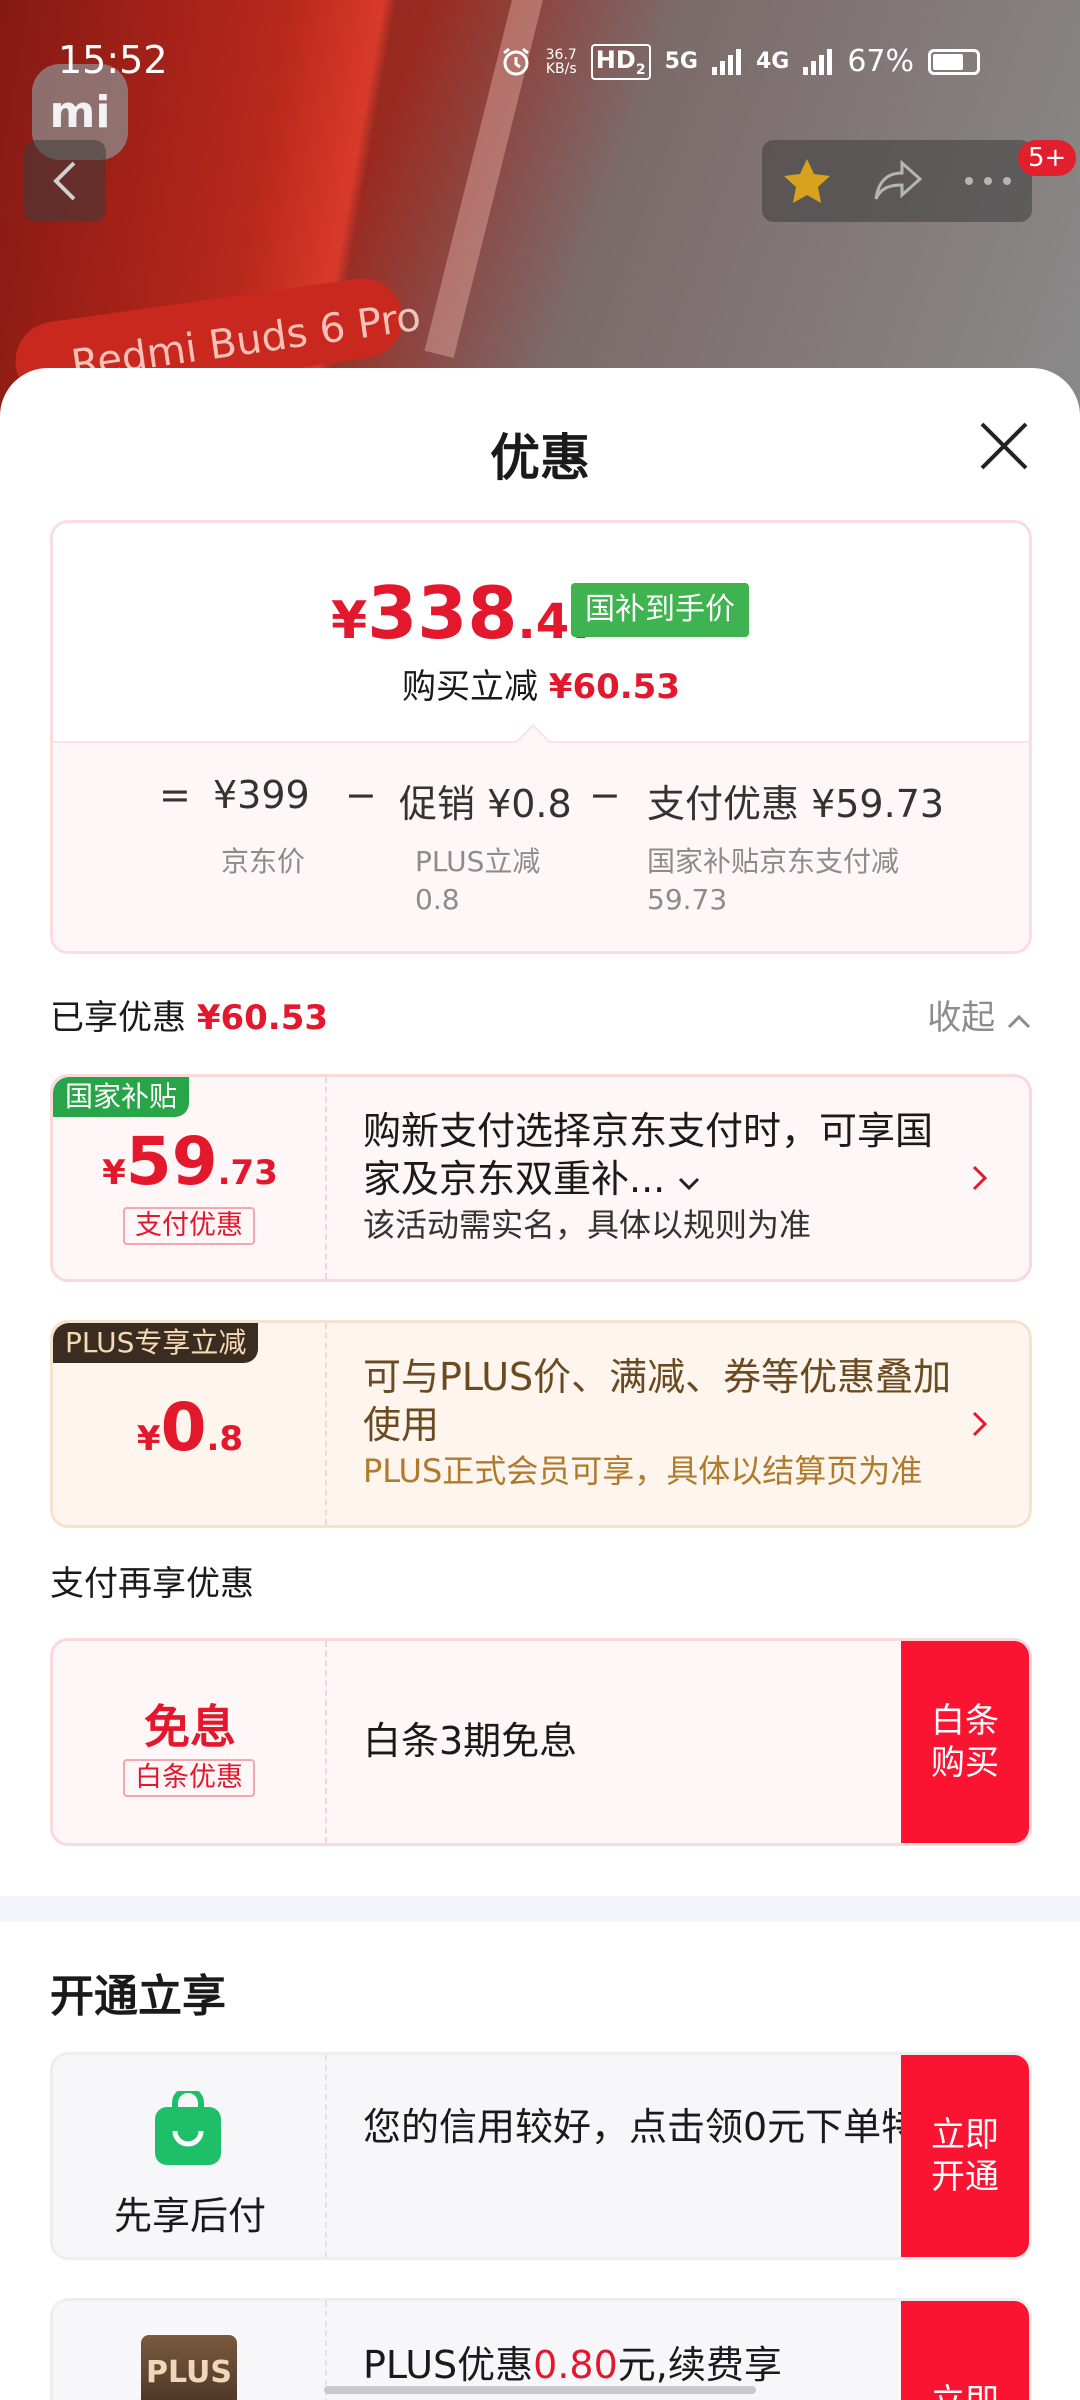  What do you see at coordinates (620, 62) in the screenshot?
I see `hd-icon: HD2` at bounding box center [620, 62].